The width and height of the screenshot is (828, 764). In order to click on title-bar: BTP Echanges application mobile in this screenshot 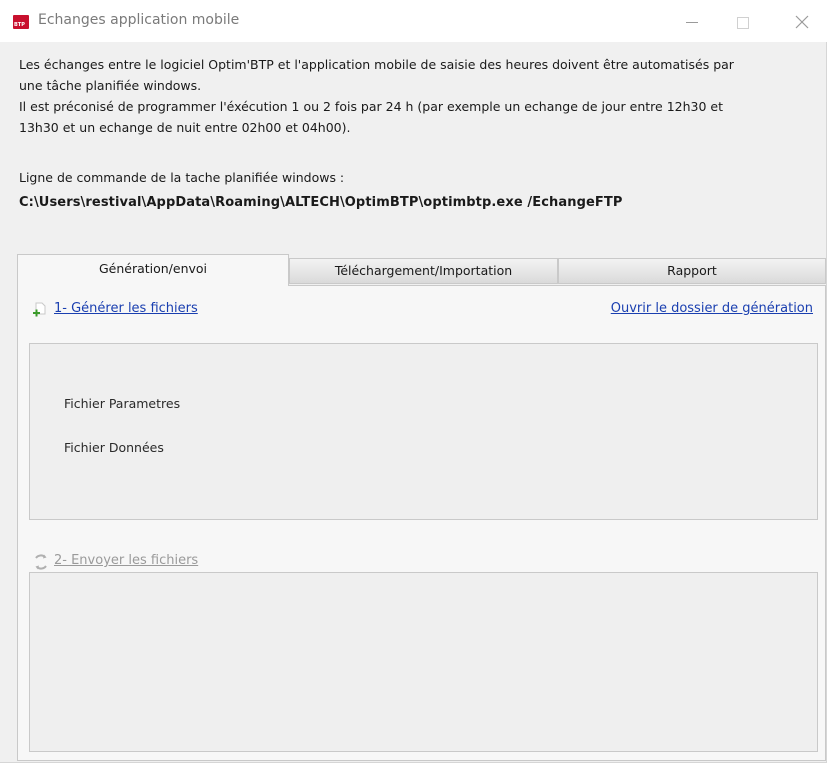, I will do `click(413, 21)`.